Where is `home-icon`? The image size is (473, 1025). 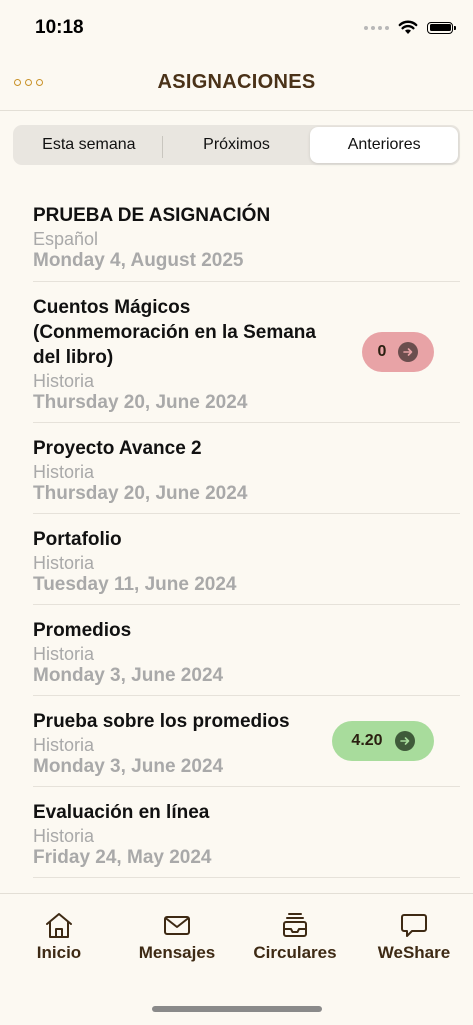
home-icon is located at coordinates (59, 925).